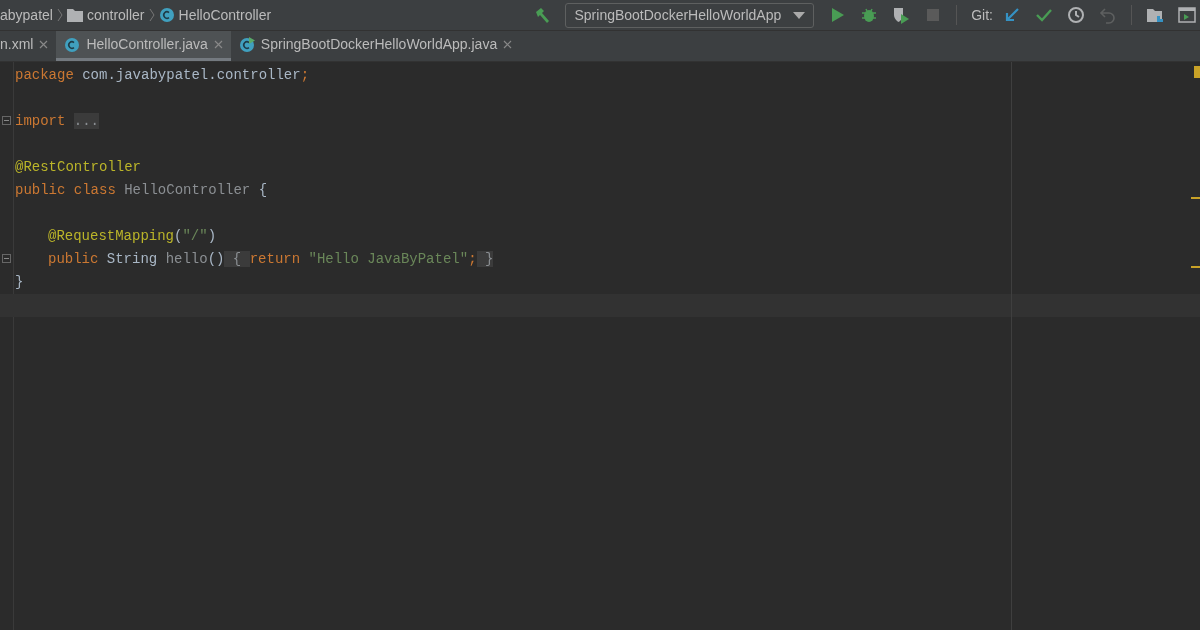  I want to click on shield-run-icon, so click(901, 15).